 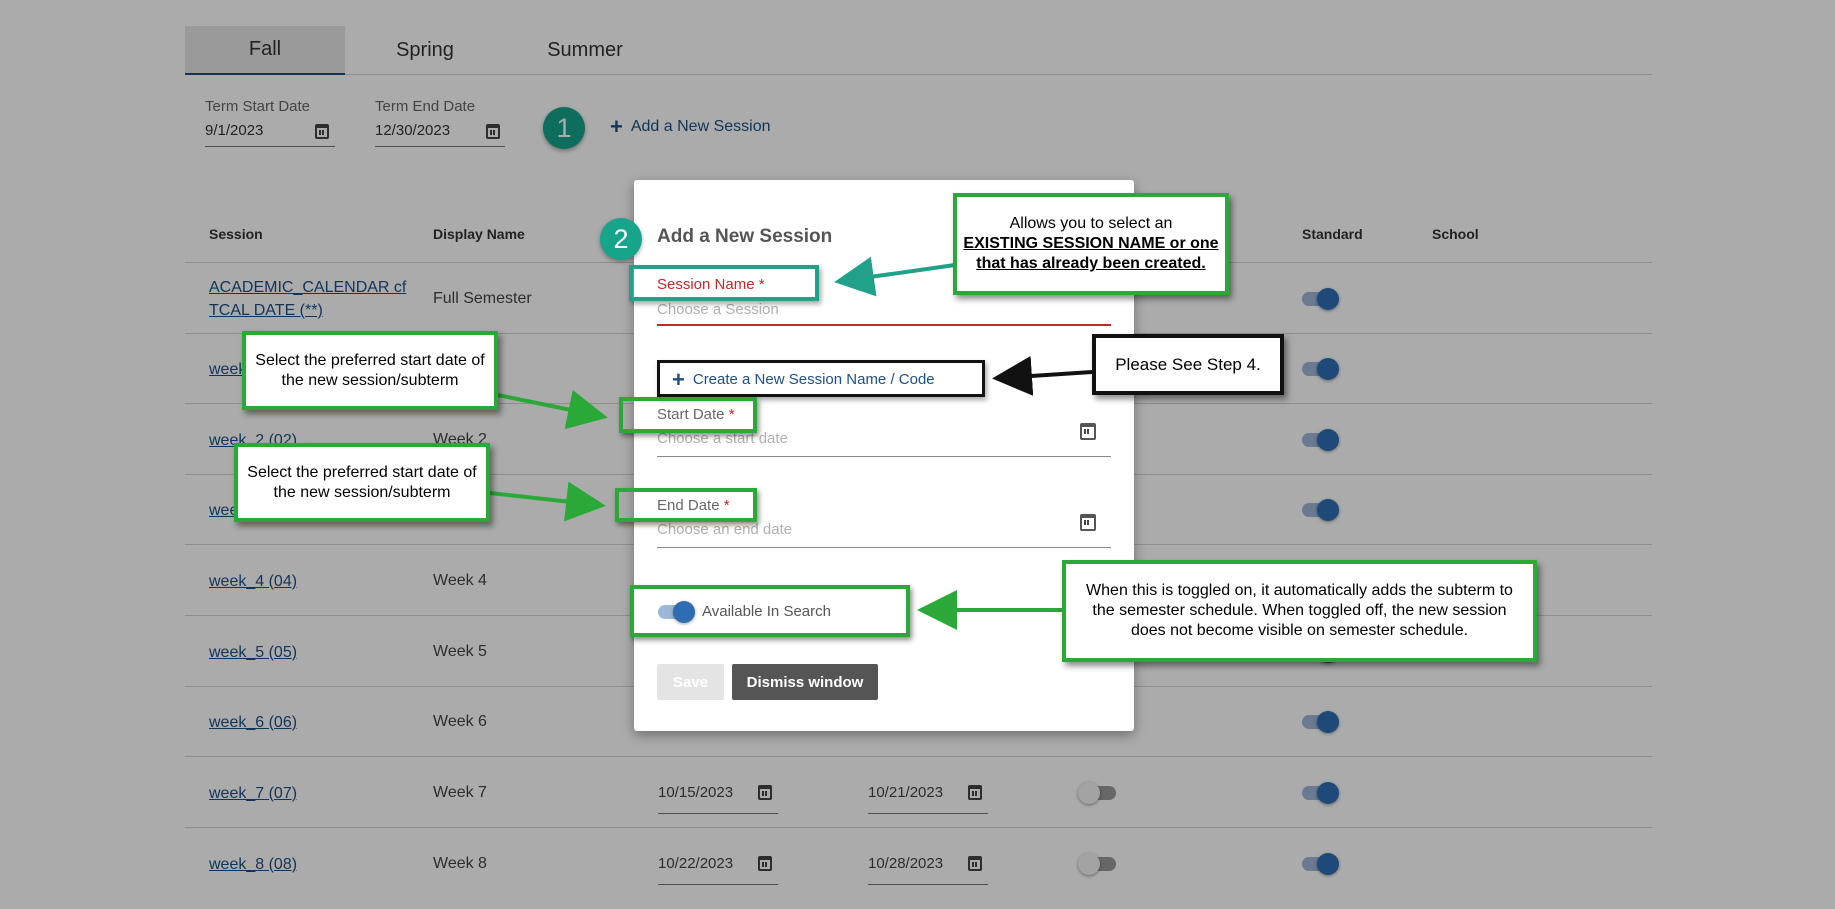 I want to click on end-date-arrow, so click(x=547, y=501).